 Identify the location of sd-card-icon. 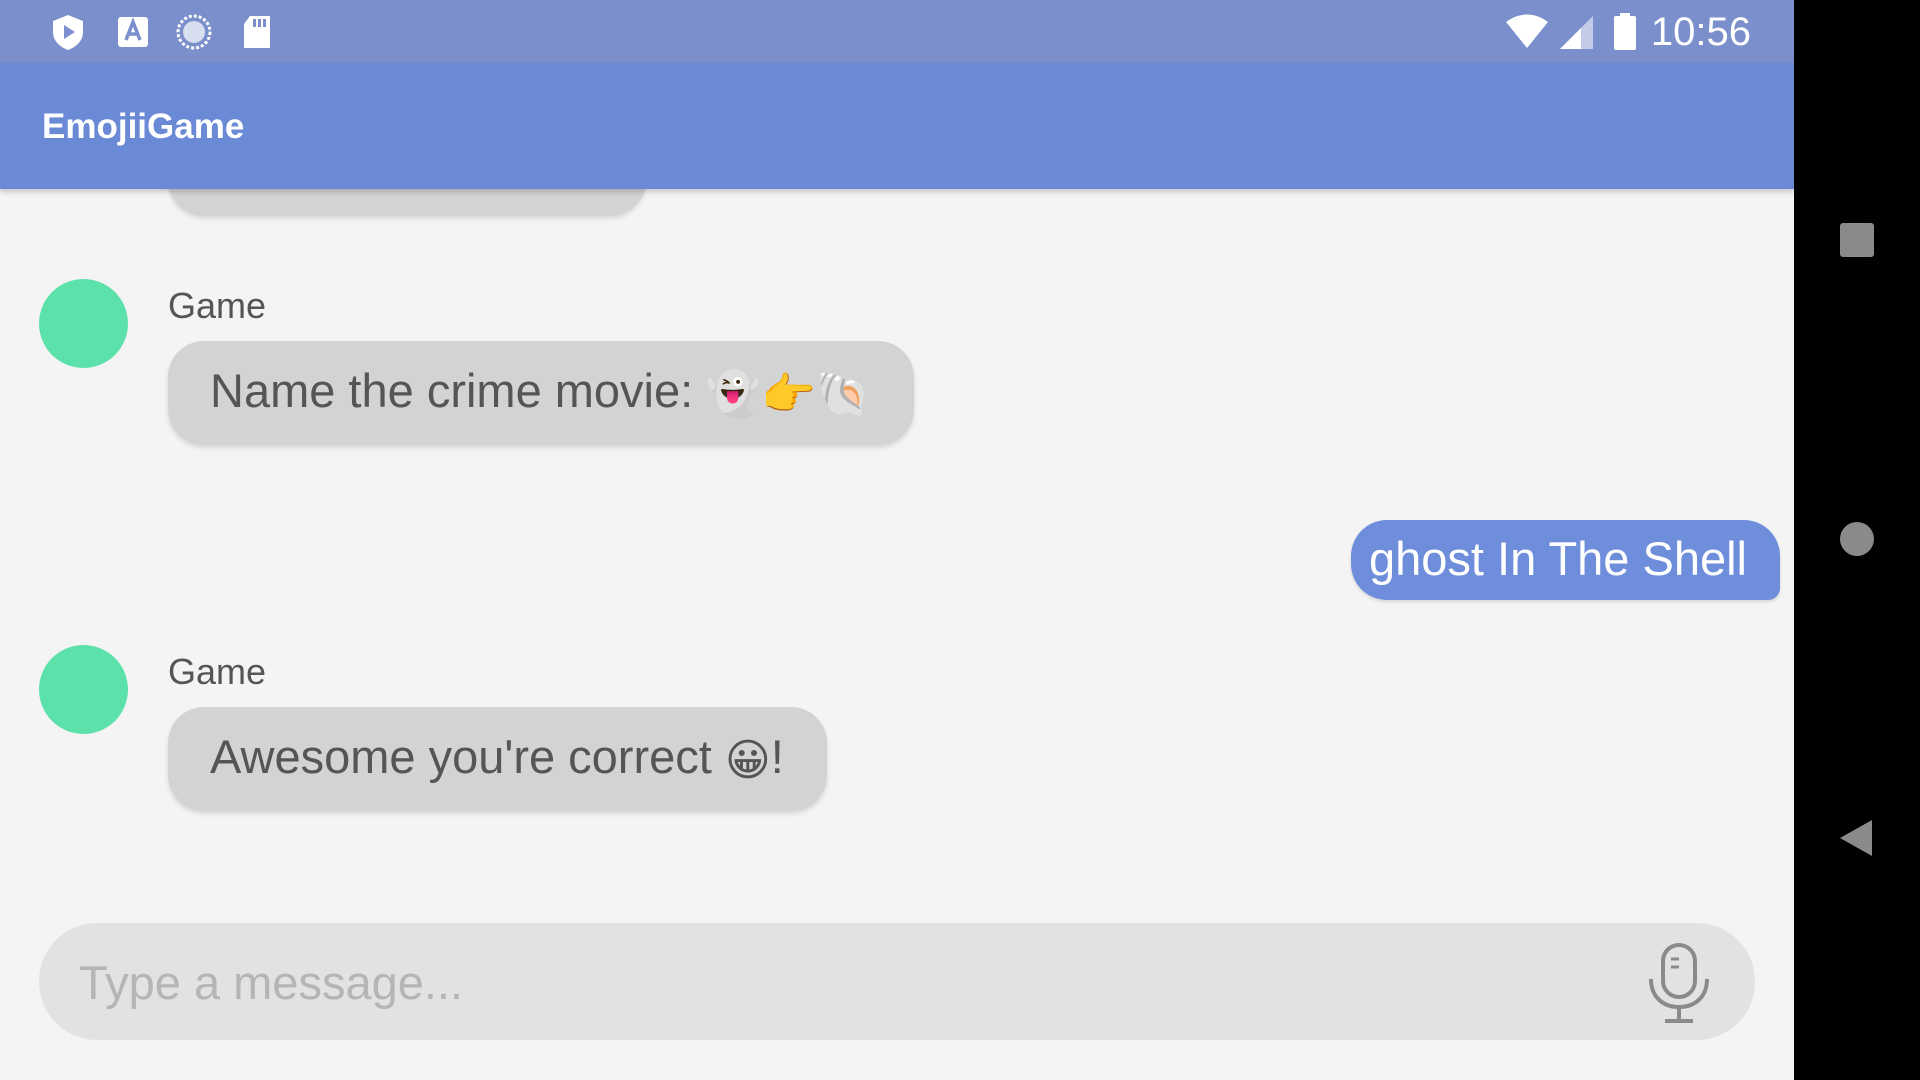
(257, 32).